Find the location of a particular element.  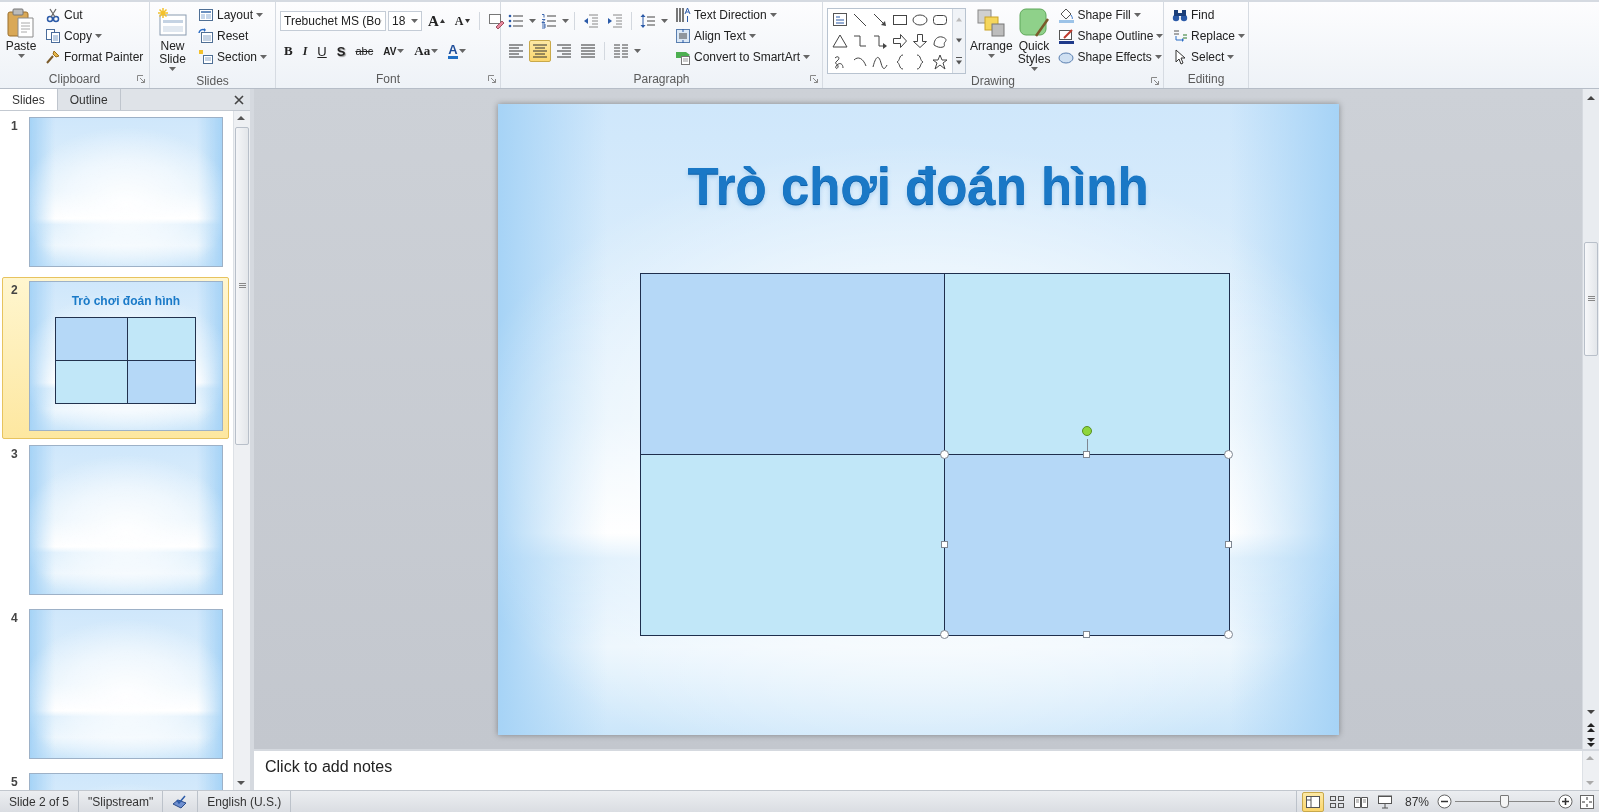

ribbon-command: Cut is located at coordinates (94, 14).